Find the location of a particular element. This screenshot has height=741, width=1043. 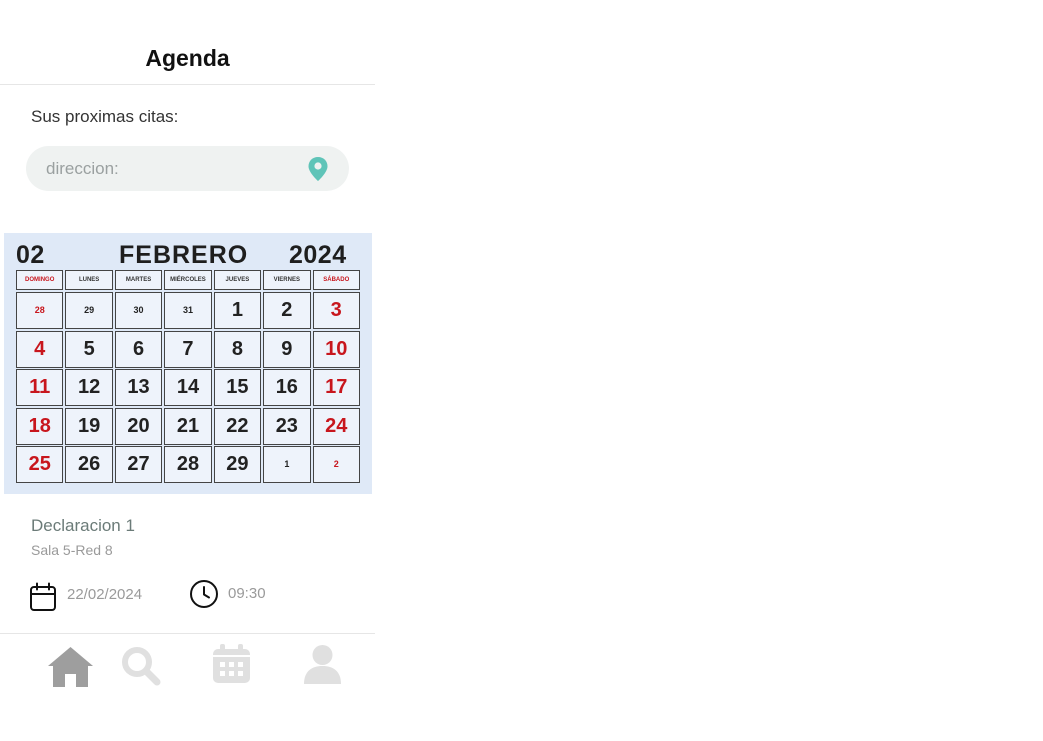

calendar-day: 30 is located at coordinates (138, 310).